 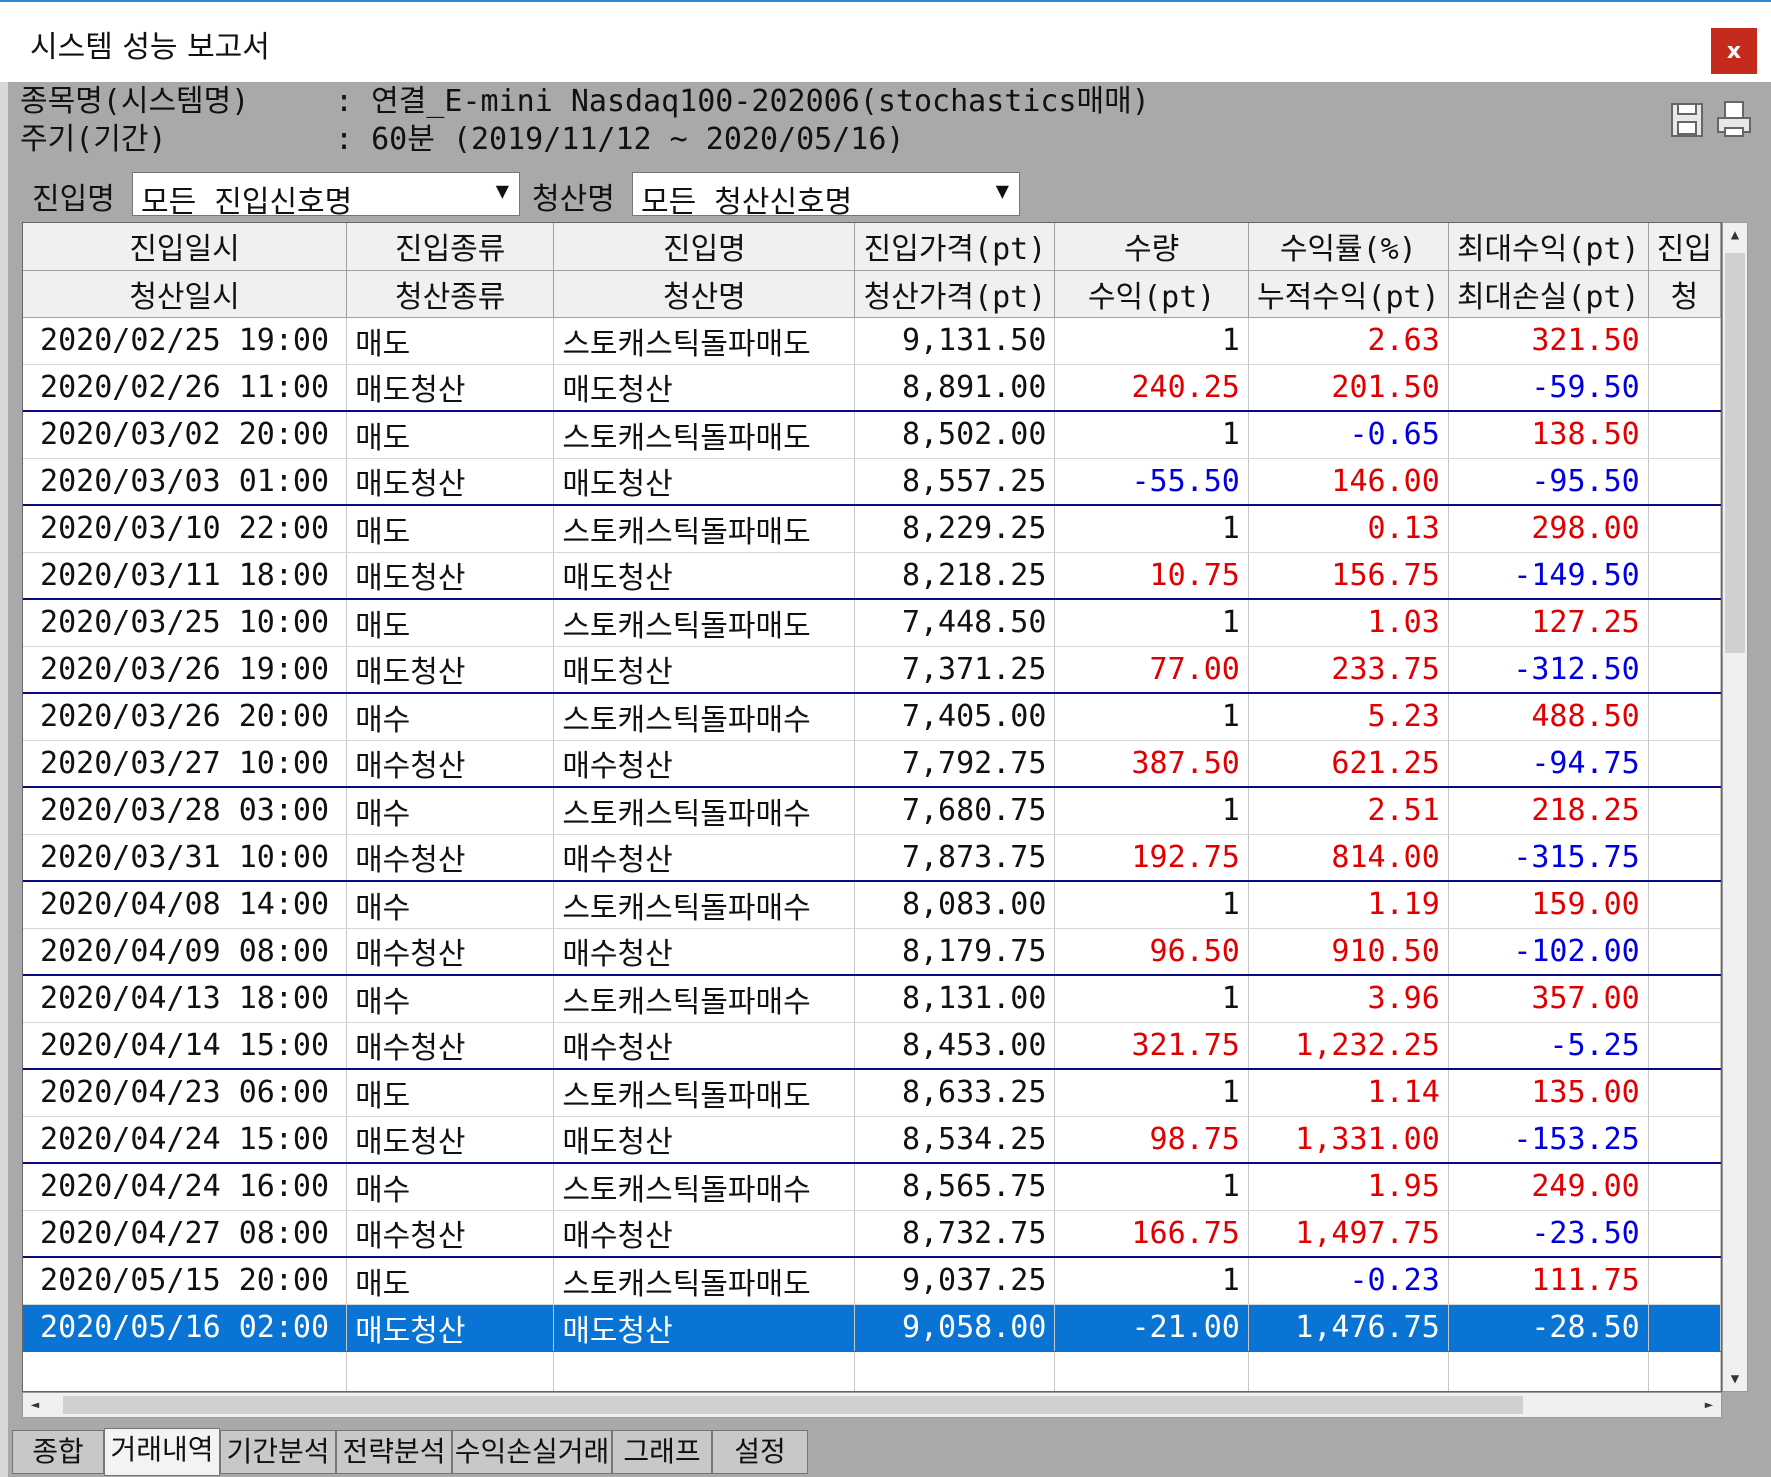 I want to click on chevron-down-icon: ▼, so click(x=1002, y=191).